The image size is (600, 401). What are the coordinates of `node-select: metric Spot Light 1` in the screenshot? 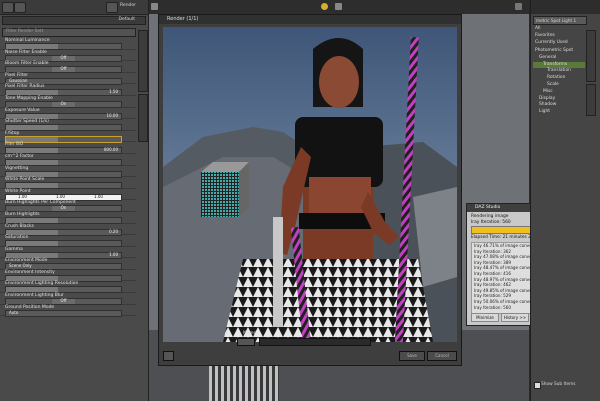 It's located at (560, 20).